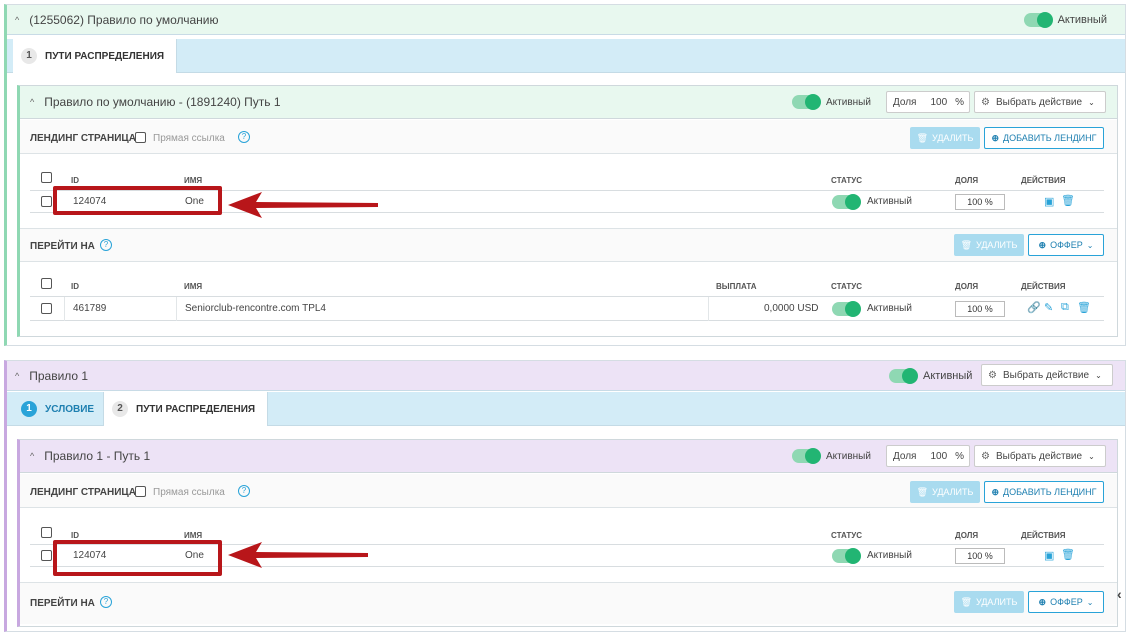  Describe the element at coordinates (568, 245) in the screenshot. I see `goto-section-bar: ПЕРЕЙТИ НА ? 🗑 УДАЛИТЬ ⊕ ОФФЕР ⌄` at that location.